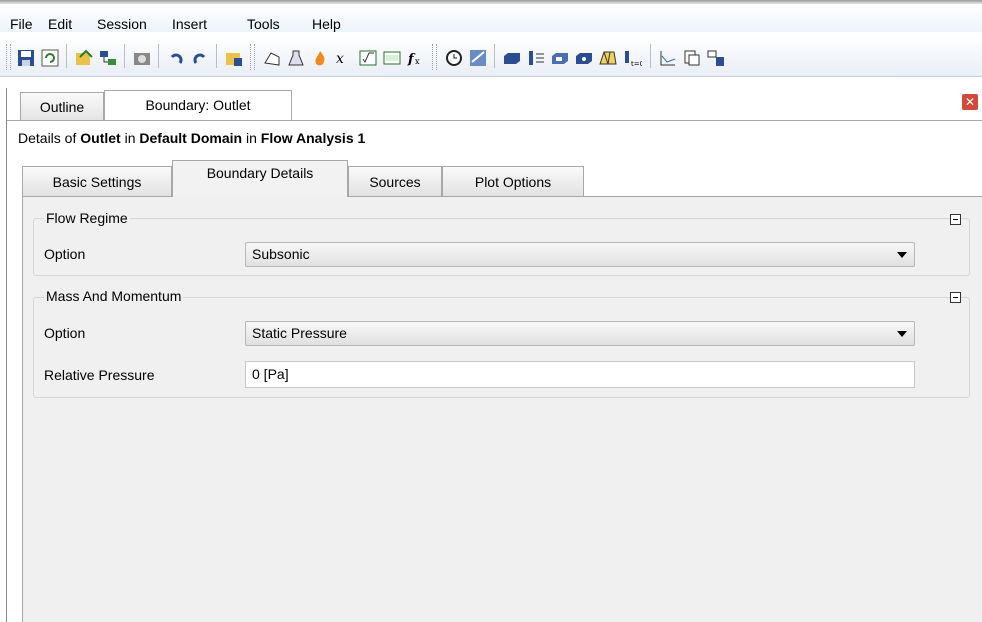 The height and width of the screenshot is (622, 982). I want to click on camera-icon, so click(142, 58).